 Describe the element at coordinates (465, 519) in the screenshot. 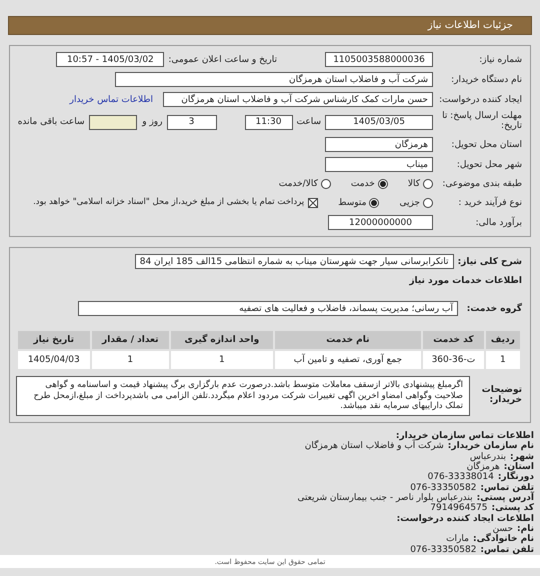

I see `section-title: اطلاعات ایجاد کننده درخواست:` at that location.